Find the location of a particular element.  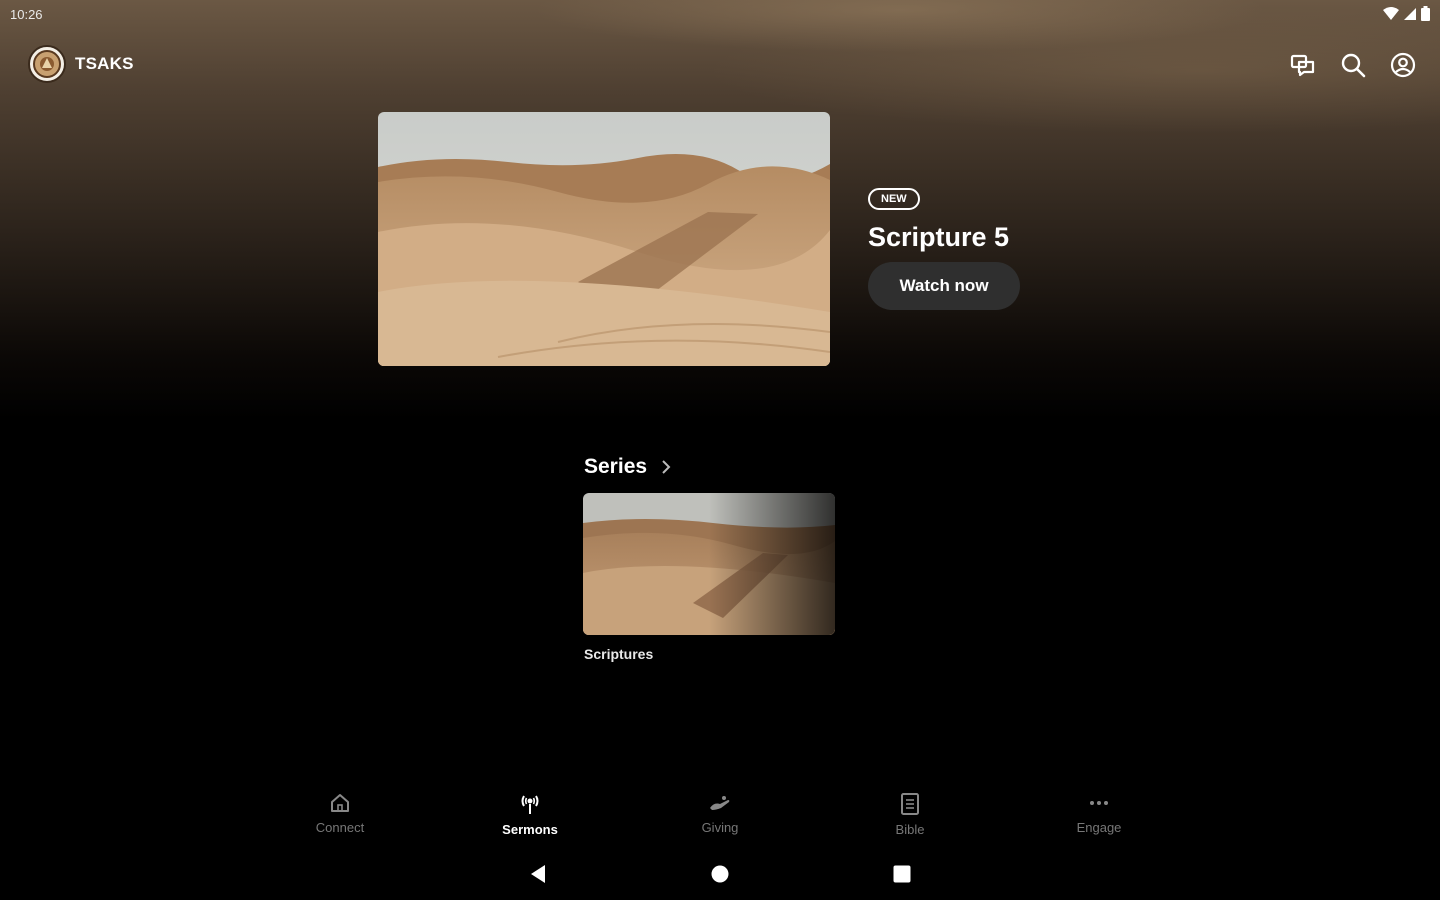

nav-item-sermons: Sermons is located at coordinates (530, 814).